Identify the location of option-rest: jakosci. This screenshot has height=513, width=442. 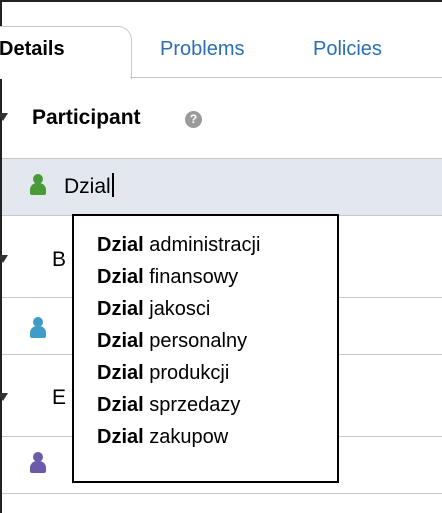
(177, 309).